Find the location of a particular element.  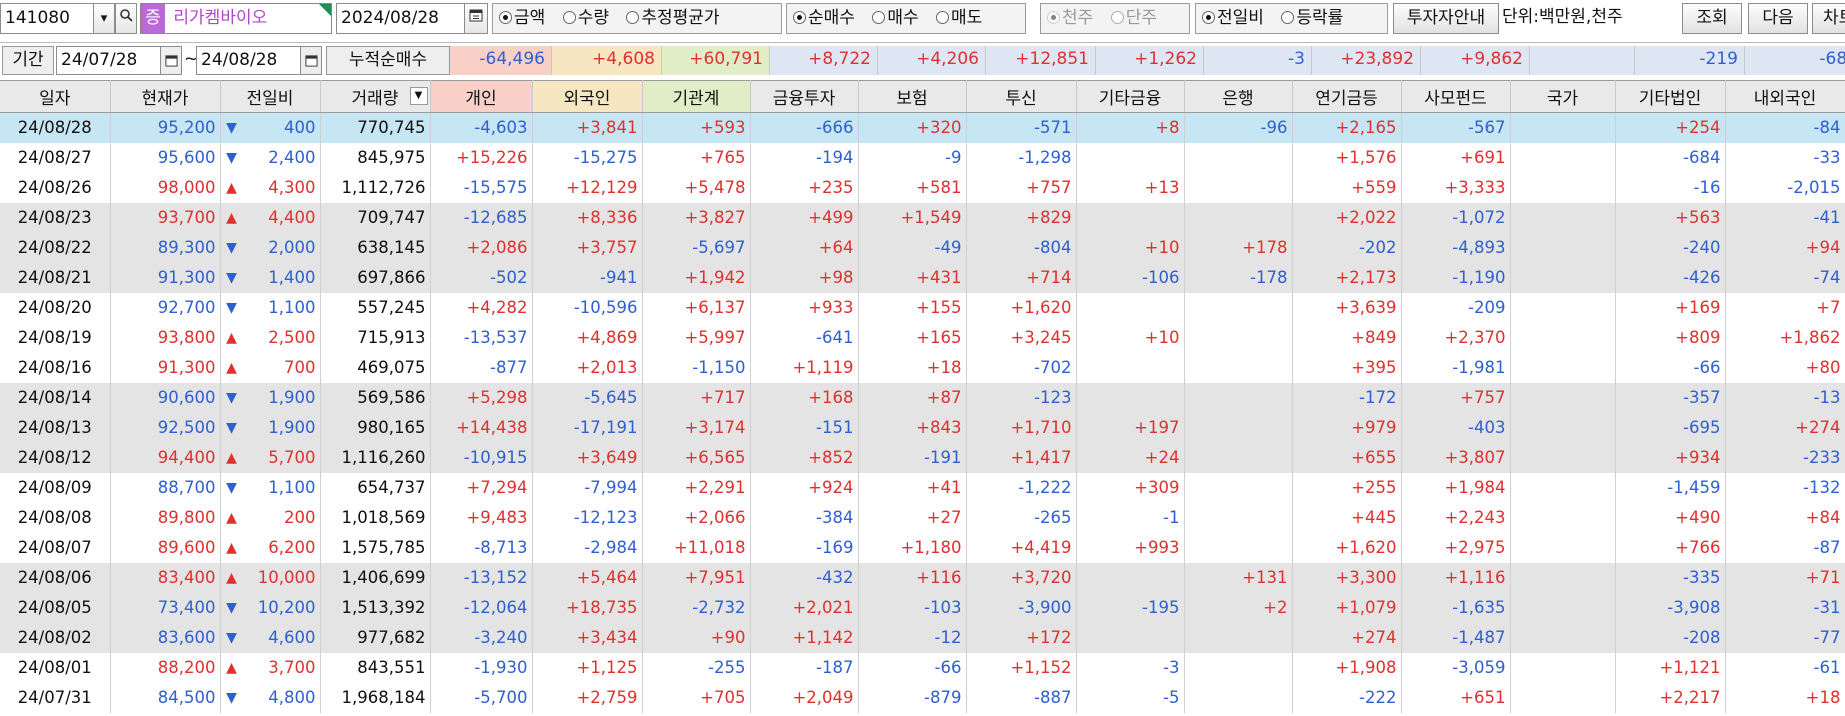

cell-foreign: -2,984 is located at coordinates (587, 547).